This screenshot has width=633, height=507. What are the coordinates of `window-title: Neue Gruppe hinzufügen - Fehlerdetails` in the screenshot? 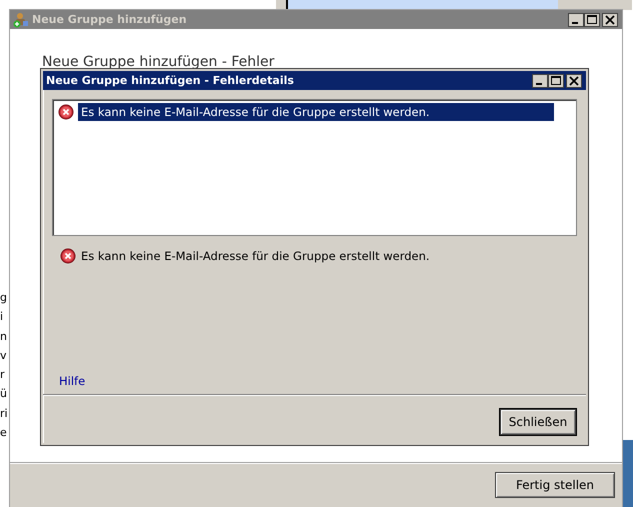 It's located at (170, 80).